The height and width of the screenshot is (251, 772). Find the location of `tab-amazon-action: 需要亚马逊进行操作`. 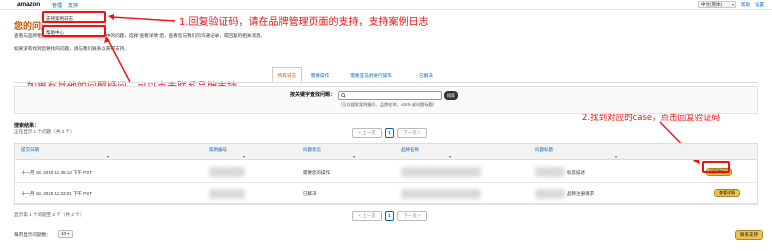

tab-amazon-action: 需要亚马逊进行操作 is located at coordinates (371, 74).